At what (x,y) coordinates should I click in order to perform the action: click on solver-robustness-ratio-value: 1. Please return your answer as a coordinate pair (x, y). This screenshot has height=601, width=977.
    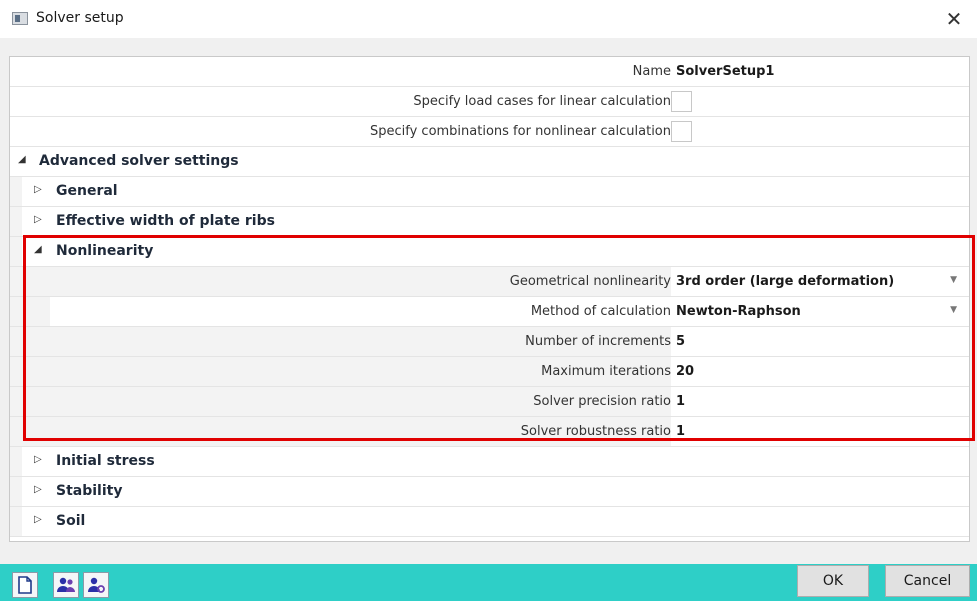
    Looking at the image, I should click on (820, 431).